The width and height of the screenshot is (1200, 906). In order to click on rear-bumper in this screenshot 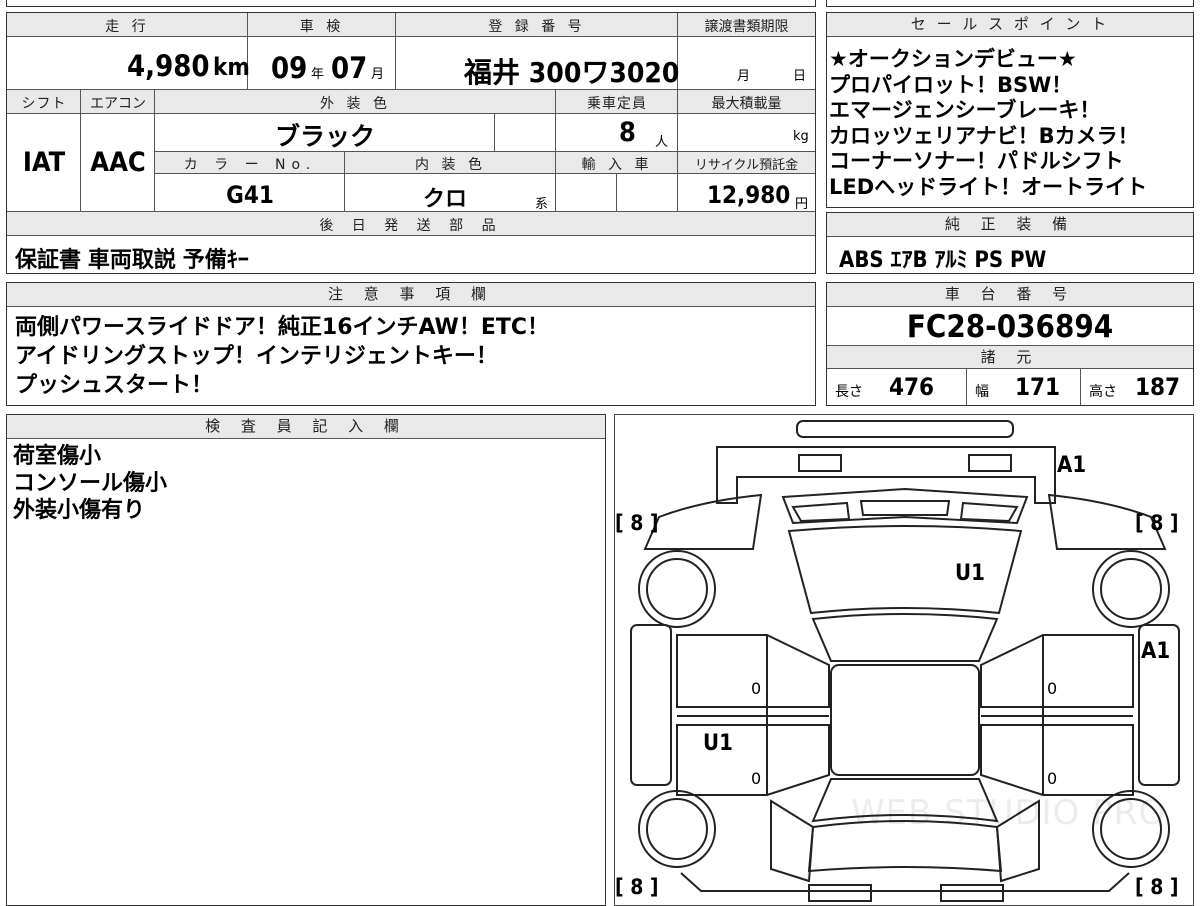, I will do `click(905, 882)`.